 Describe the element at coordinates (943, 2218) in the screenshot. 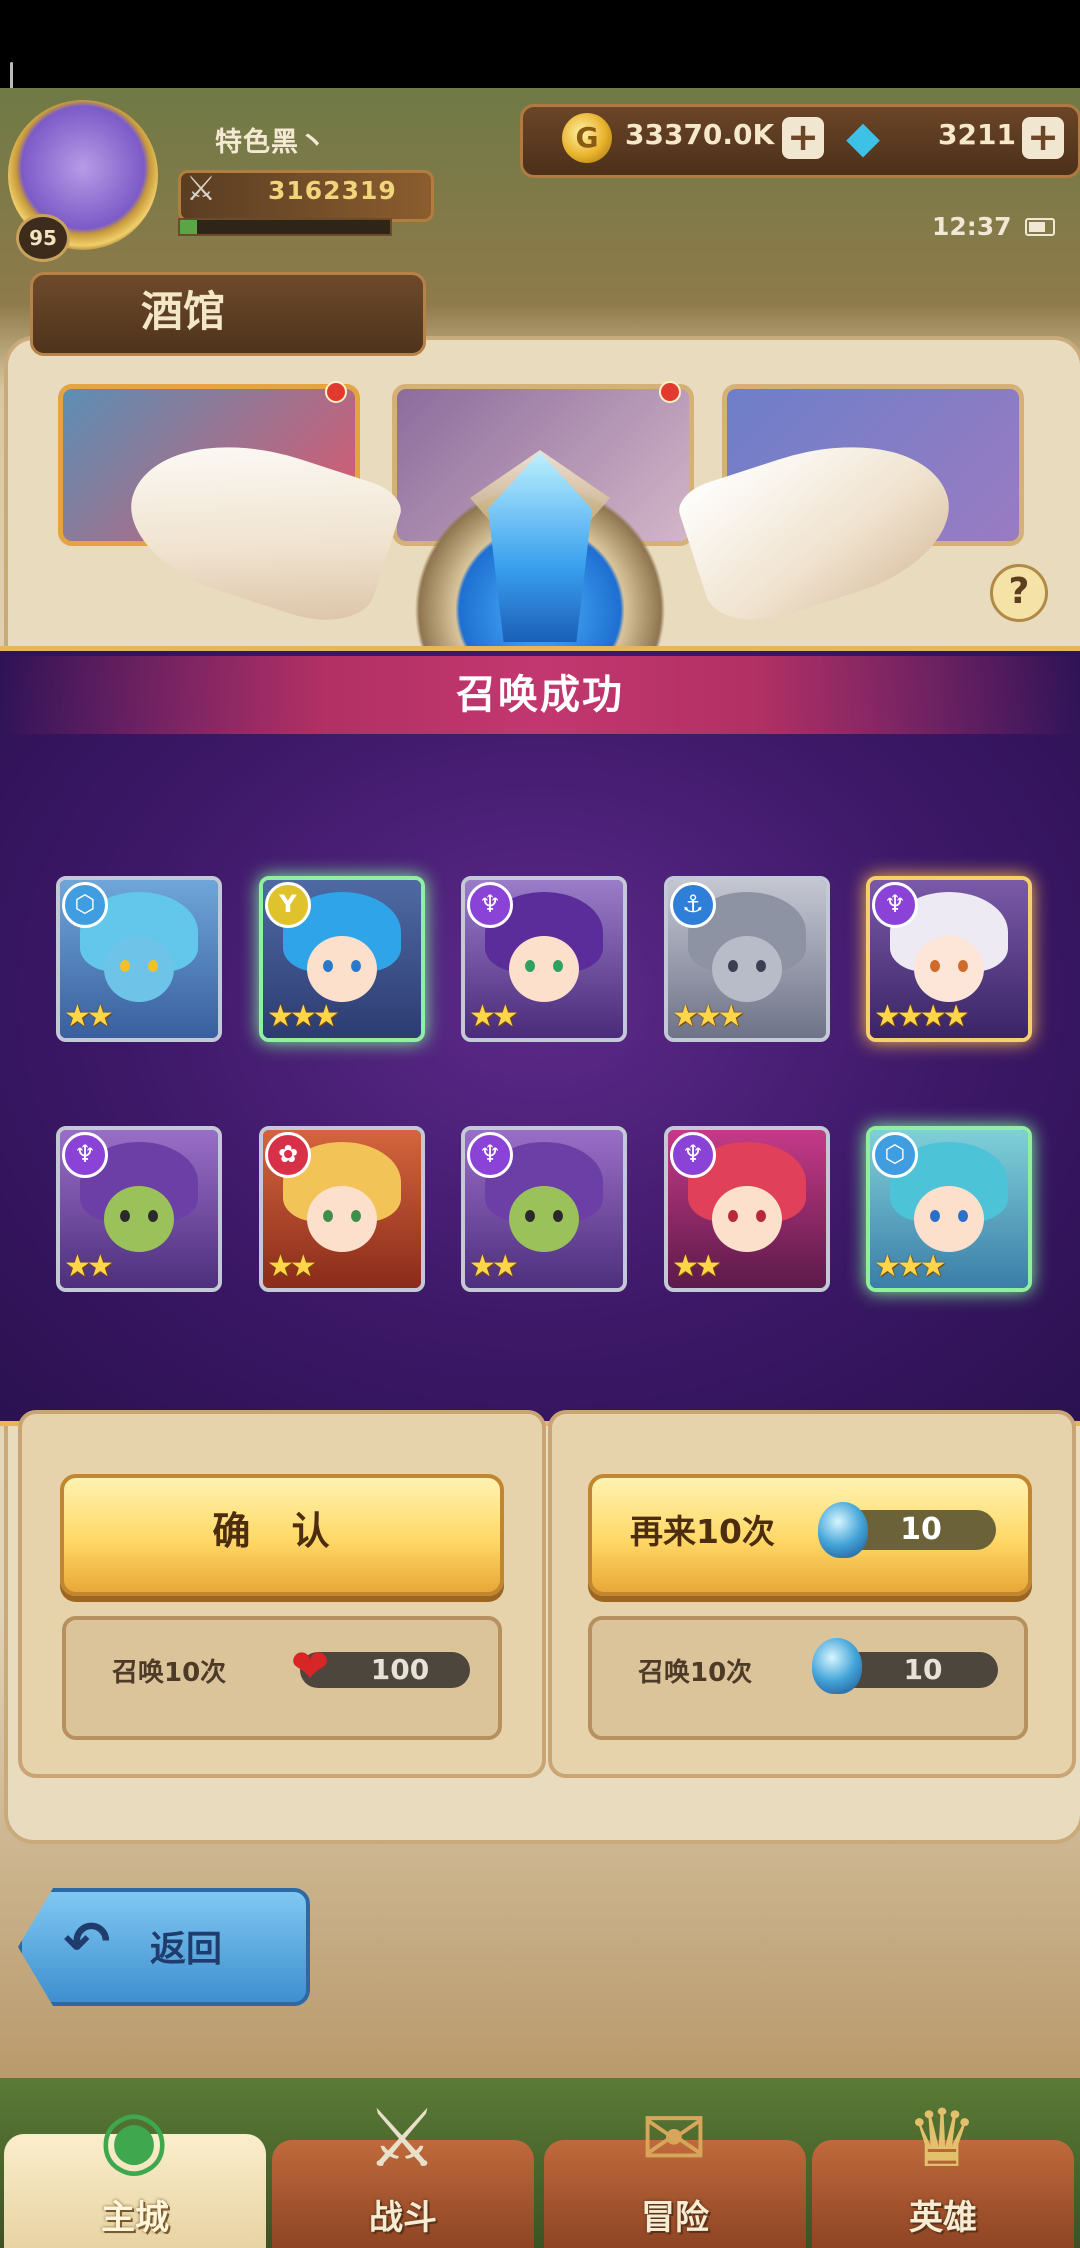

I see `nav-label-hero: 英雄` at that location.